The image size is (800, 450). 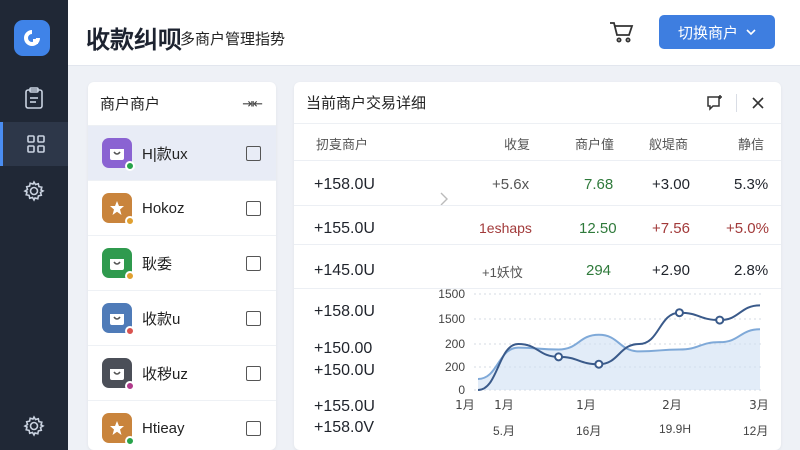 What do you see at coordinates (34, 225) in the screenshot?
I see `sidebar` at bounding box center [34, 225].